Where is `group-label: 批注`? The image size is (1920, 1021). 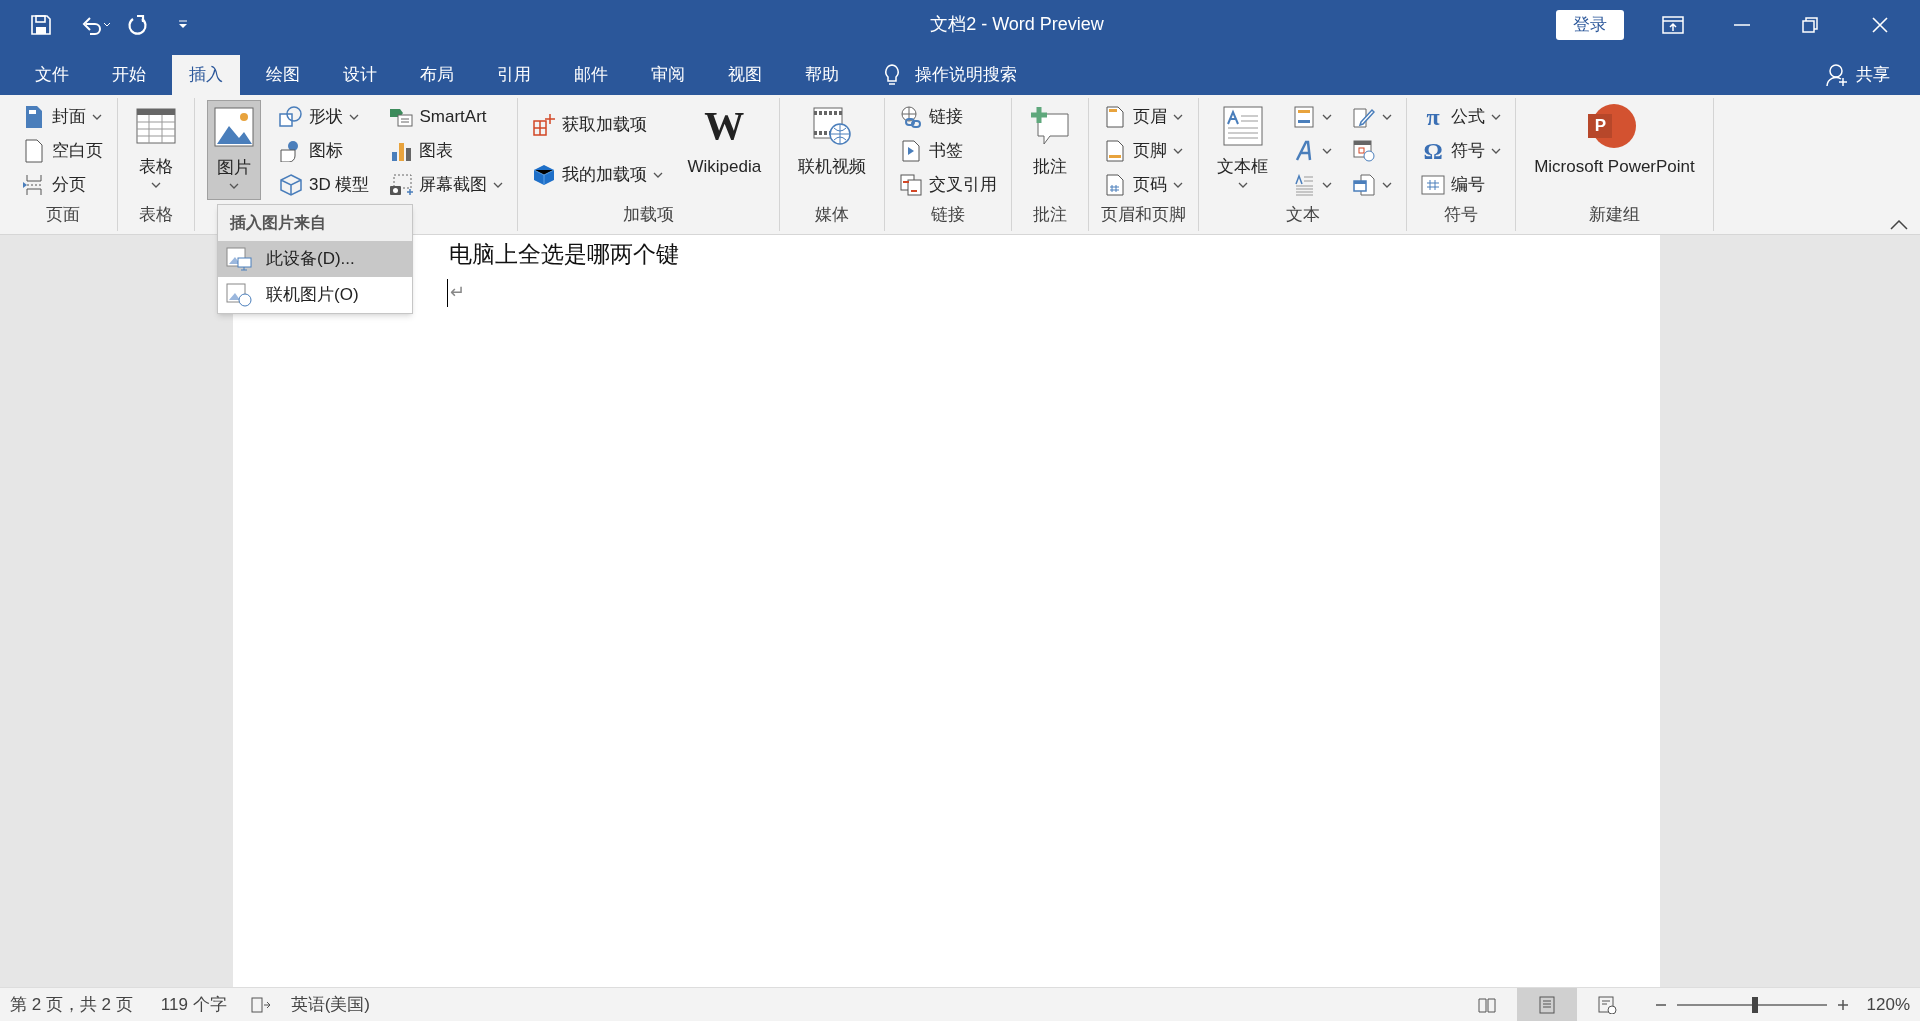
group-label: 批注 is located at coordinates (1050, 214).